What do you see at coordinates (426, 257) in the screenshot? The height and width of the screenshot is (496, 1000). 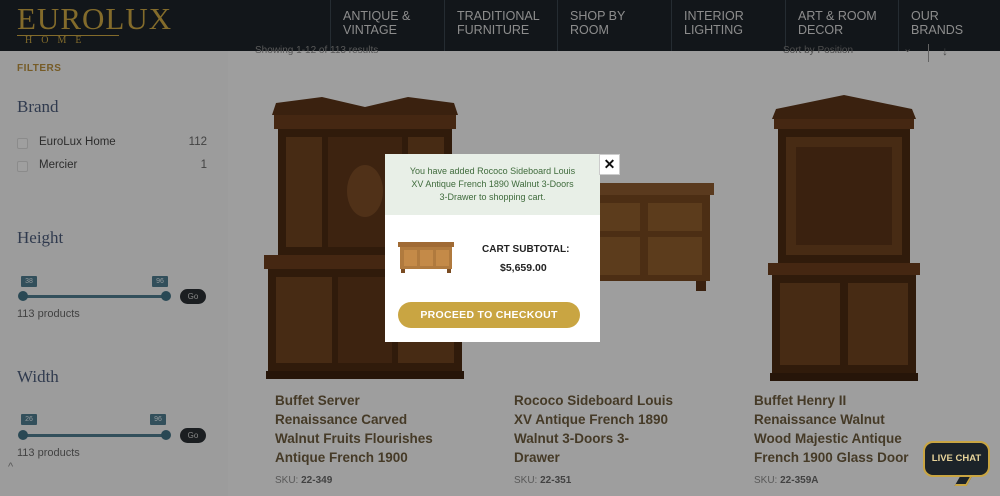 I see `cart-item-thumbnail` at bounding box center [426, 257].